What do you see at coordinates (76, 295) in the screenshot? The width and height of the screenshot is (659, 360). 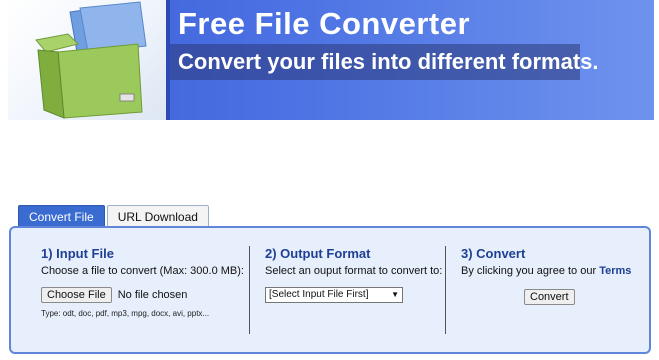 I see `choose-file-button: Choose File` at bounding box center [76, 295].